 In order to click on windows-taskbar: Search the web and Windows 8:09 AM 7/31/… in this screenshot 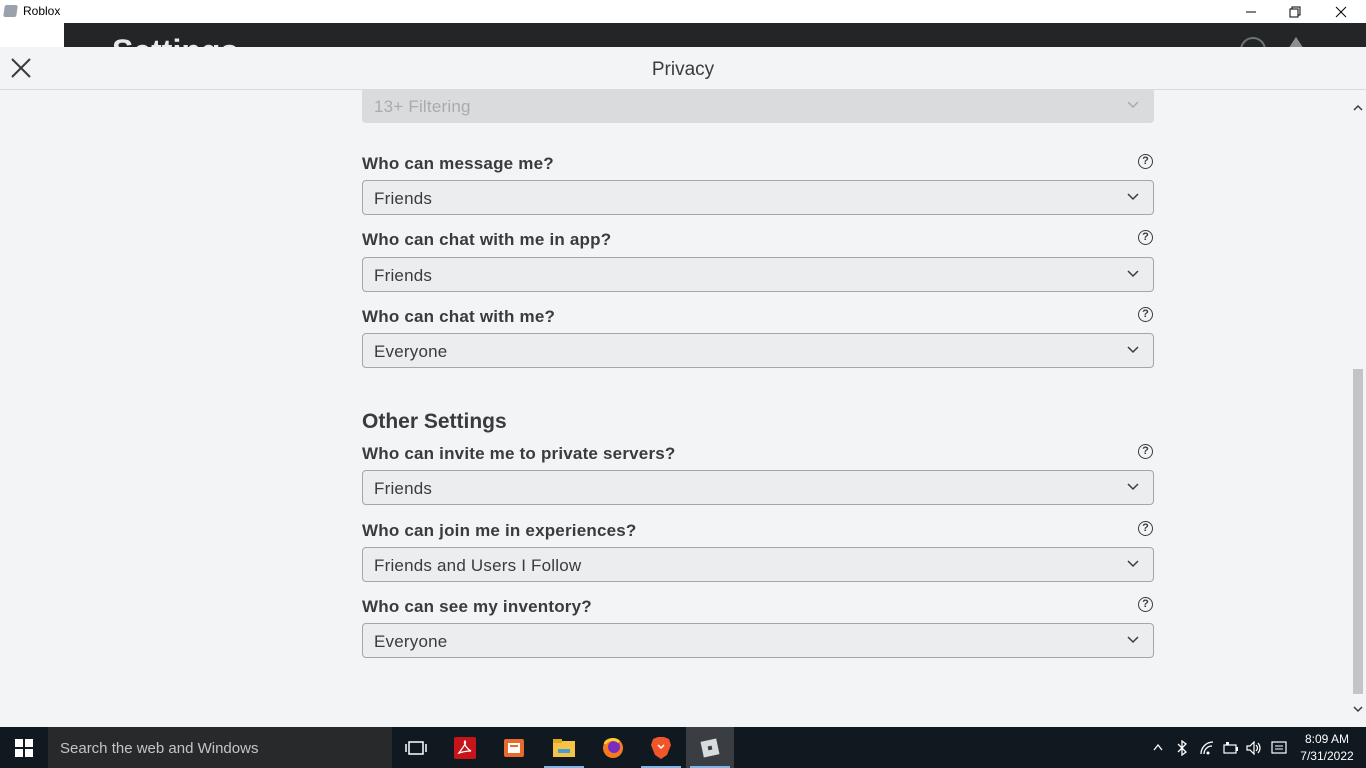, I will do `click(683, 747)`.